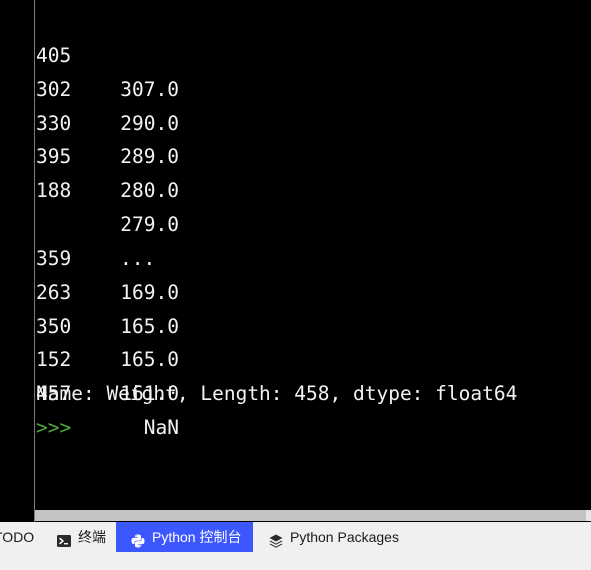  I want to click on scrollbar-track-end, so click(588, 515).